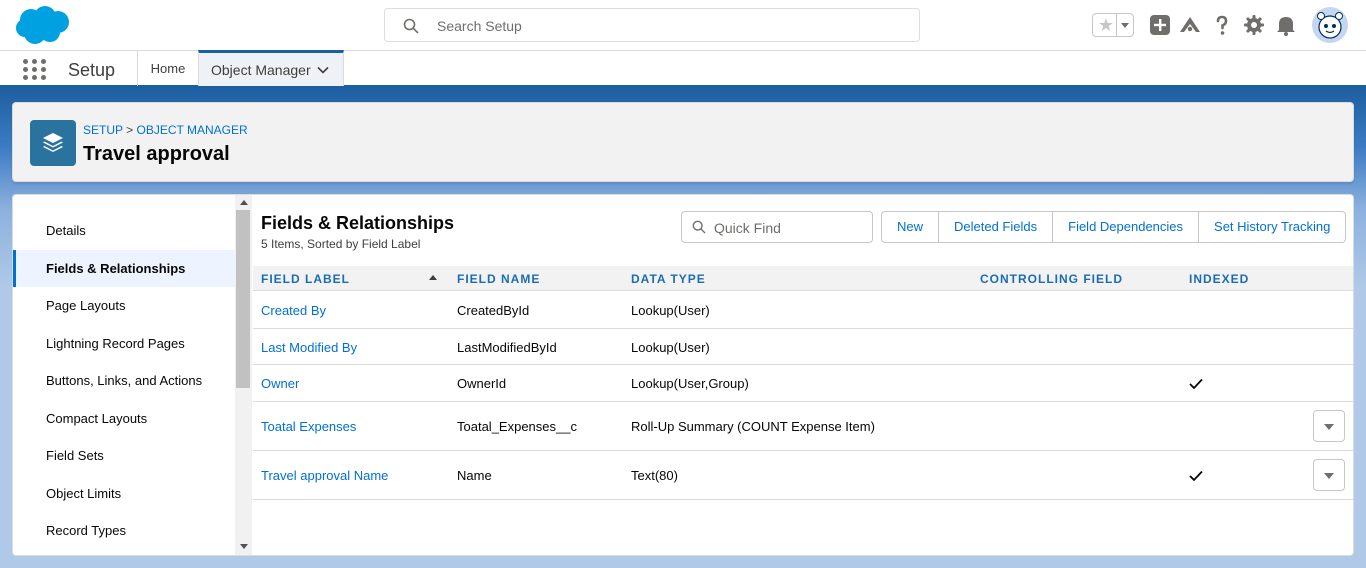 The width and height of the screenshot is (1366, 568). I want to click on quick-find-input: Quick Find, so click(777, 227).